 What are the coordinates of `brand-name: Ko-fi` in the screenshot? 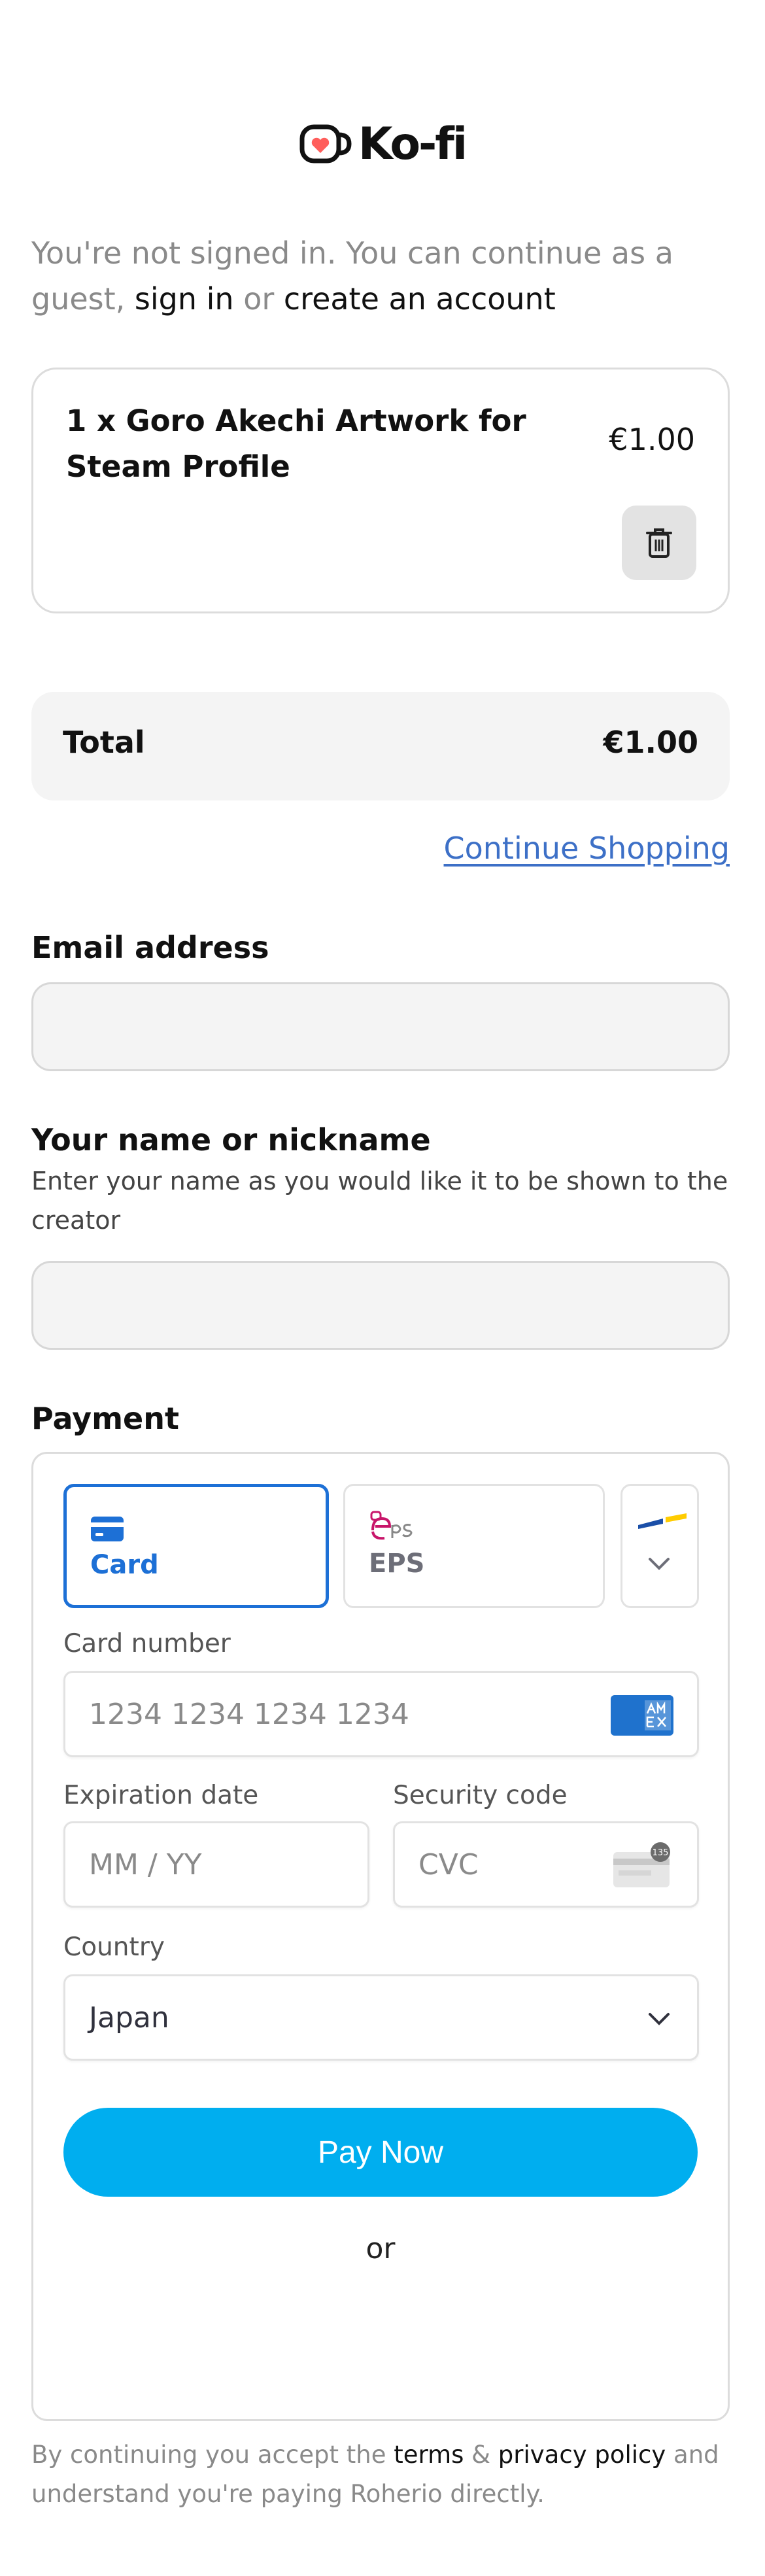 It's located at (413, 144).